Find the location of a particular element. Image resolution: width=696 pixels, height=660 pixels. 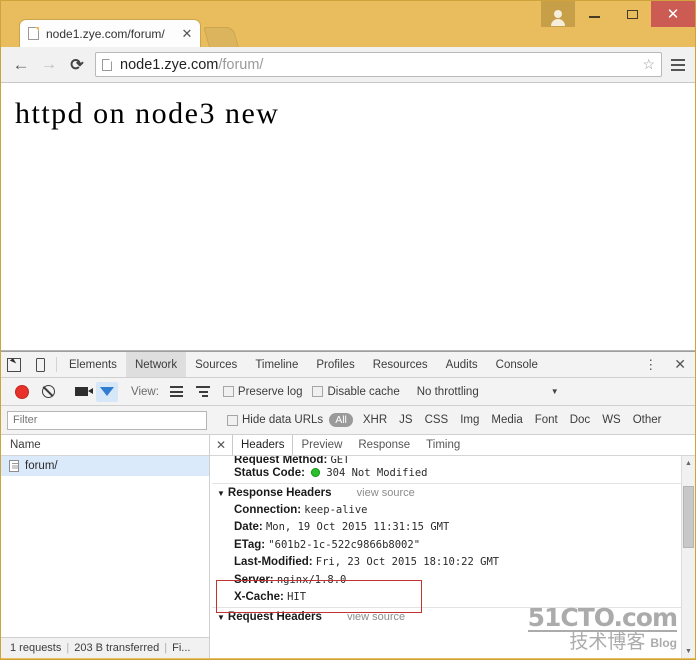

list-icon is located at coordinates (177, 391).